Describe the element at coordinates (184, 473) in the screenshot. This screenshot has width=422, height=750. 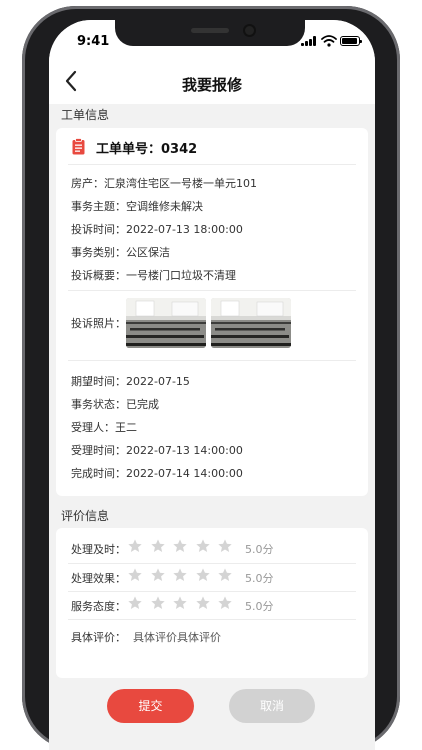
I see `field-value: 2022-07-14 14:00:00` at that location.